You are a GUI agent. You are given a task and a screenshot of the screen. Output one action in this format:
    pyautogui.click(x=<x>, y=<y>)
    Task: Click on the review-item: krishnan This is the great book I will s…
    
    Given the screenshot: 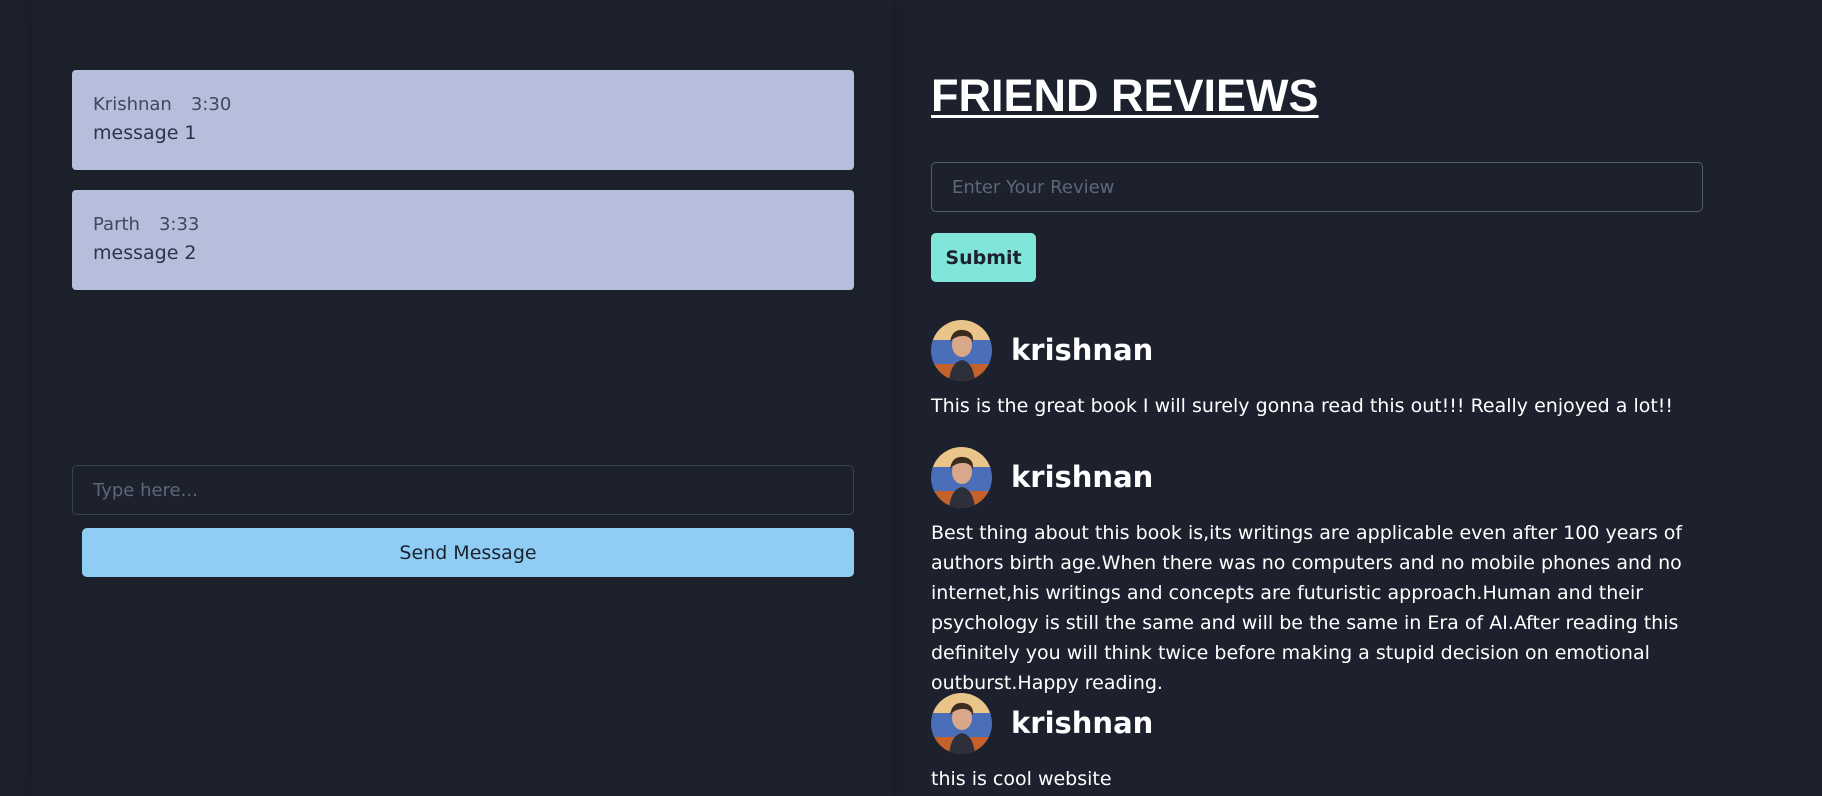 What is the action you would take?
    pyautogui.click(x=1317, y=370)
    